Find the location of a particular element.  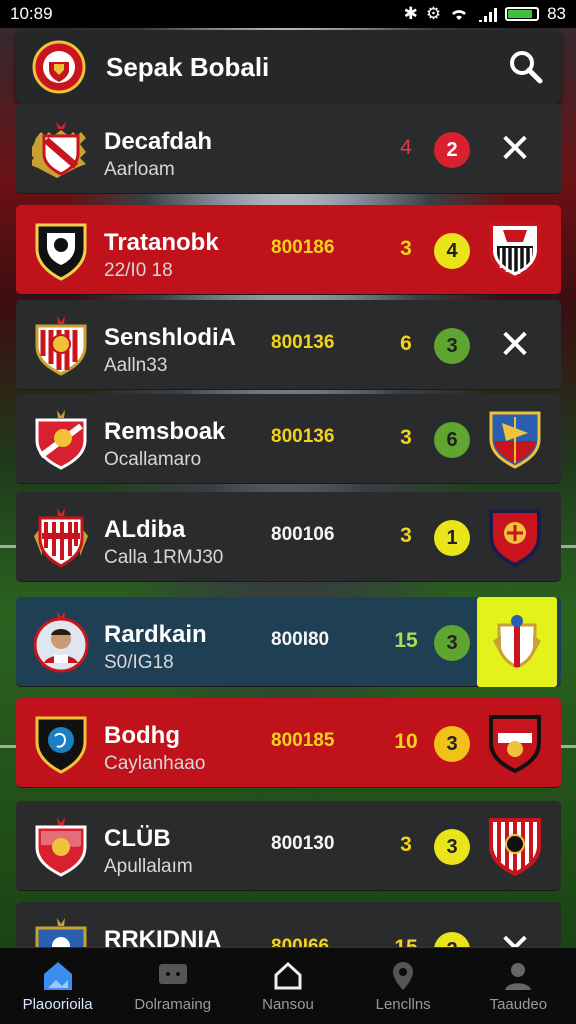

team-subtitle: Ocallamaro is located at coordinates (153, 459).